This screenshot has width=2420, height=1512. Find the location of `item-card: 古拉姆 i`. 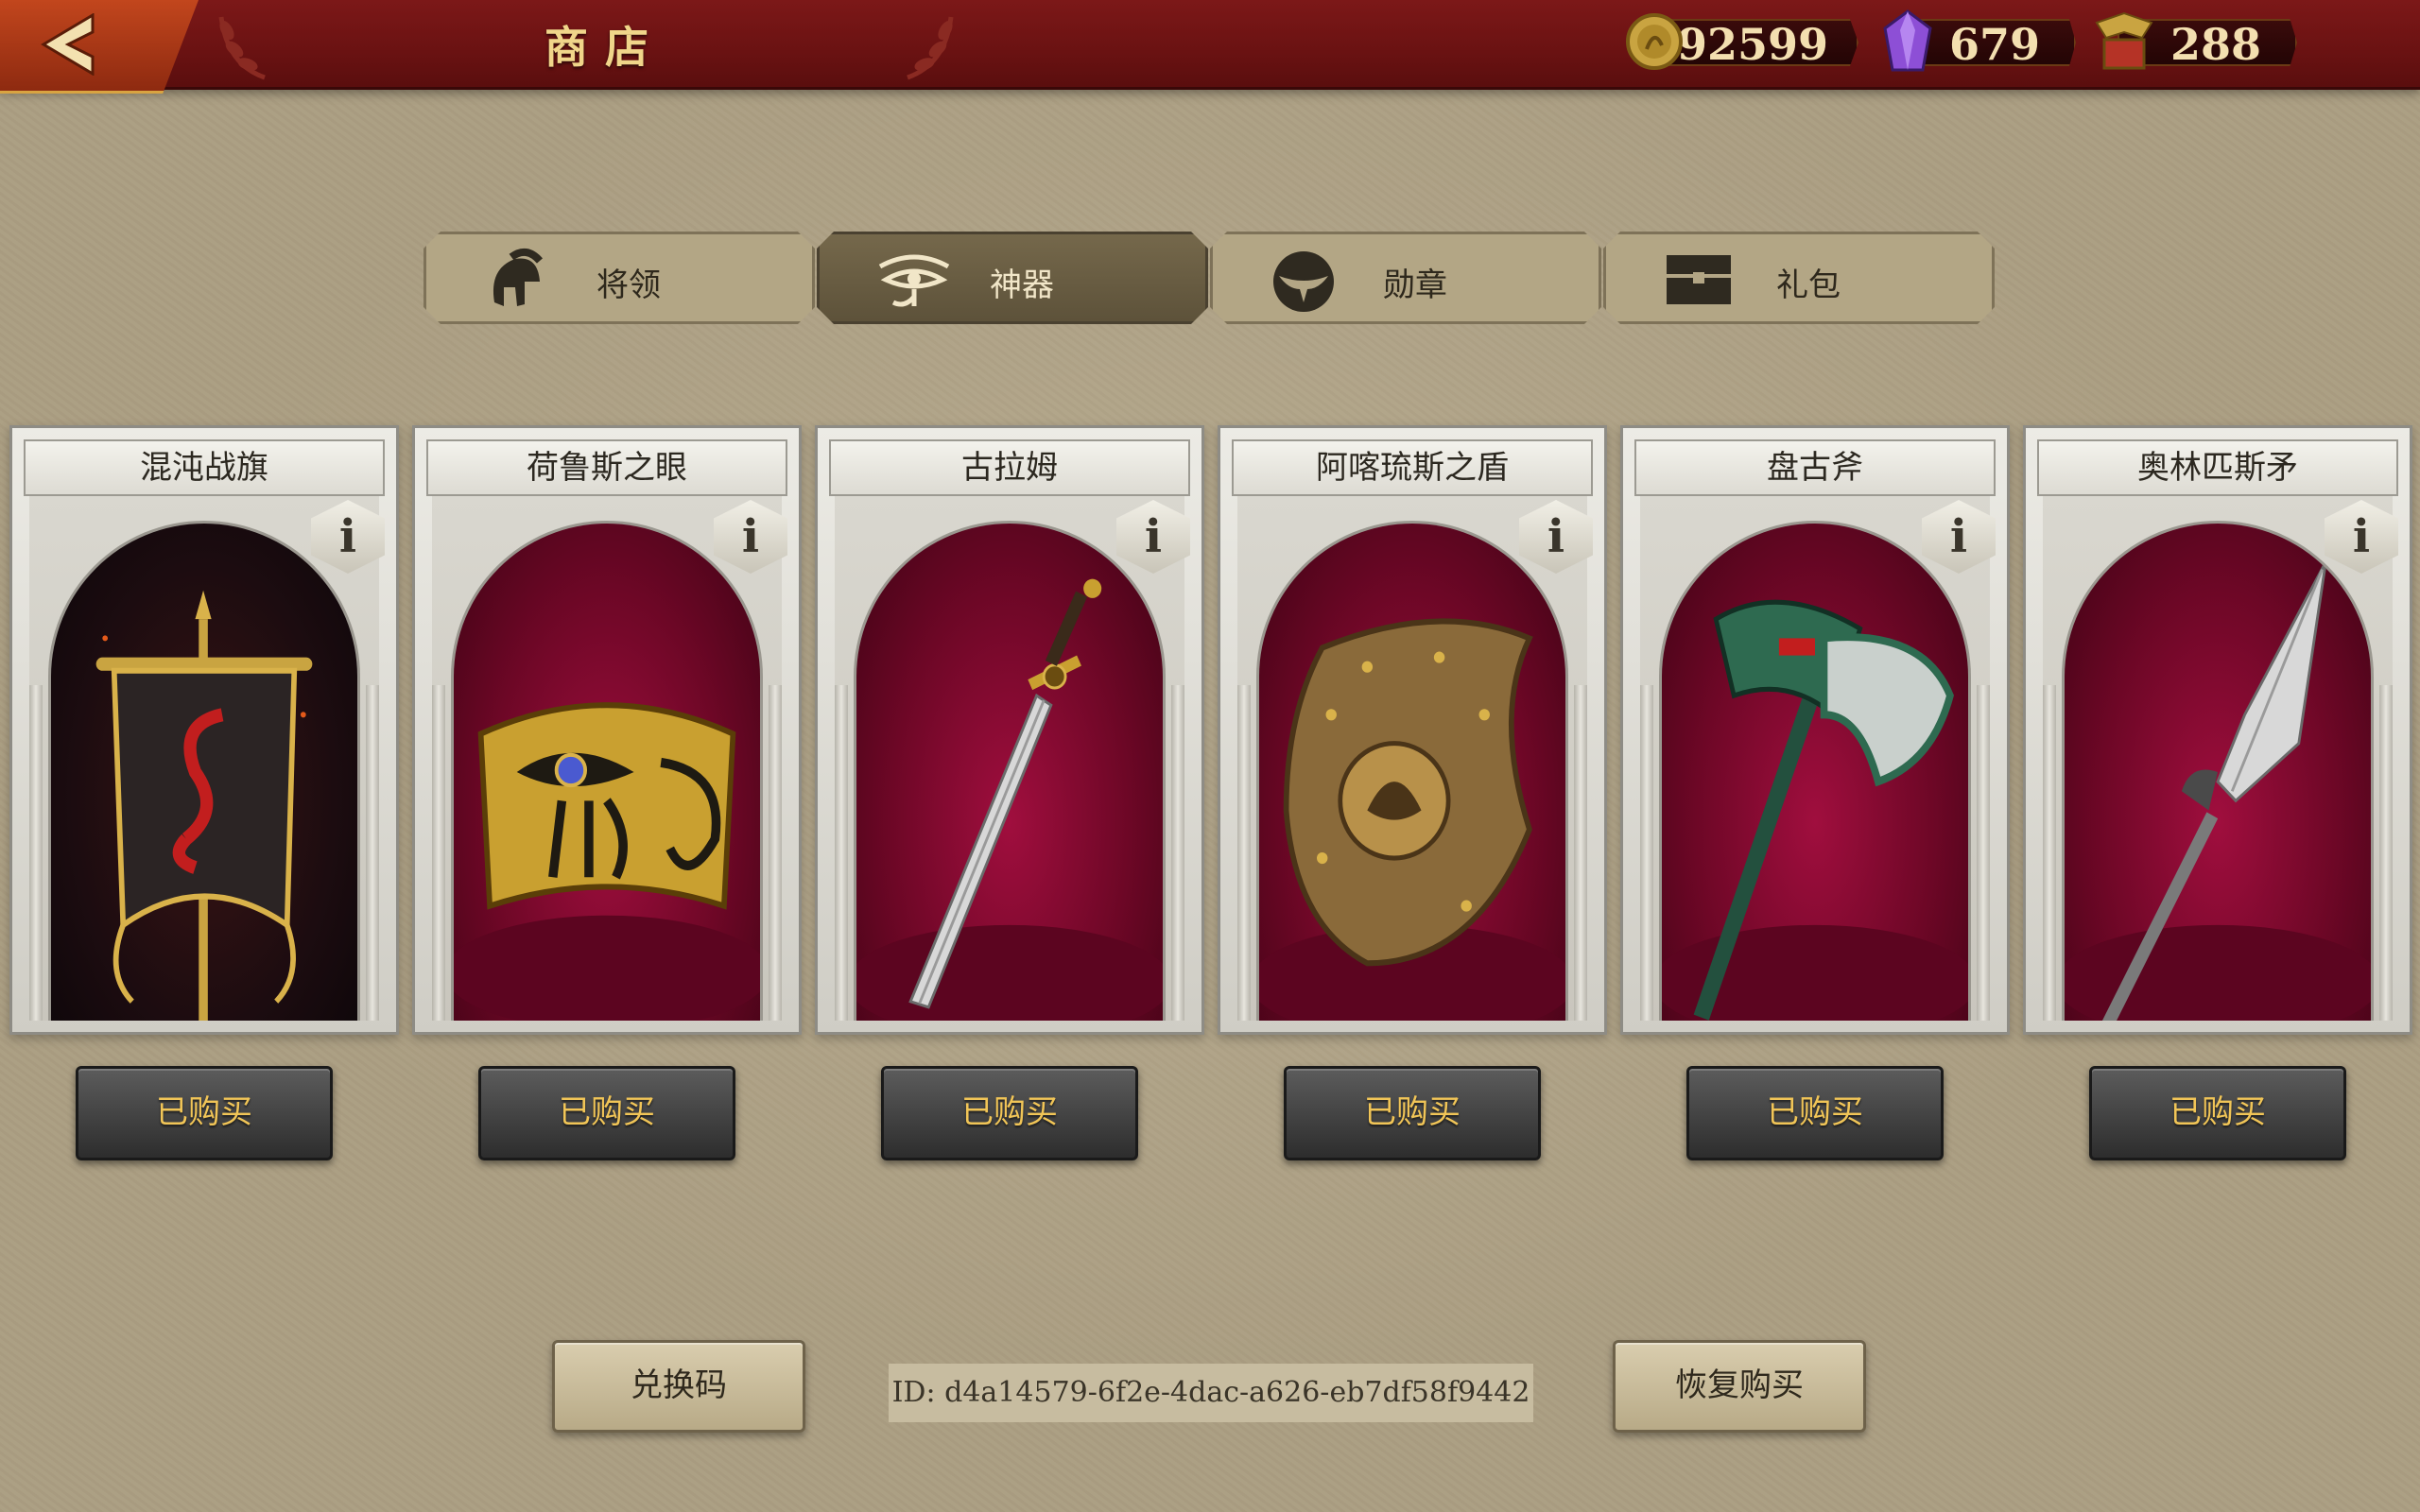

item-card: 古拉姆 i is located at coordinates (1009, 730).